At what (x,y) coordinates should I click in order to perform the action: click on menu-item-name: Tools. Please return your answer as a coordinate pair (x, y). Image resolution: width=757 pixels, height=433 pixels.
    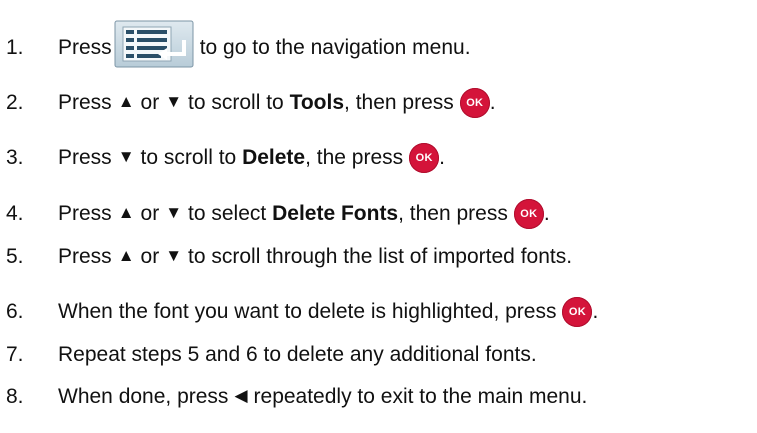
    Looking at the image, I should click on (317, 102).